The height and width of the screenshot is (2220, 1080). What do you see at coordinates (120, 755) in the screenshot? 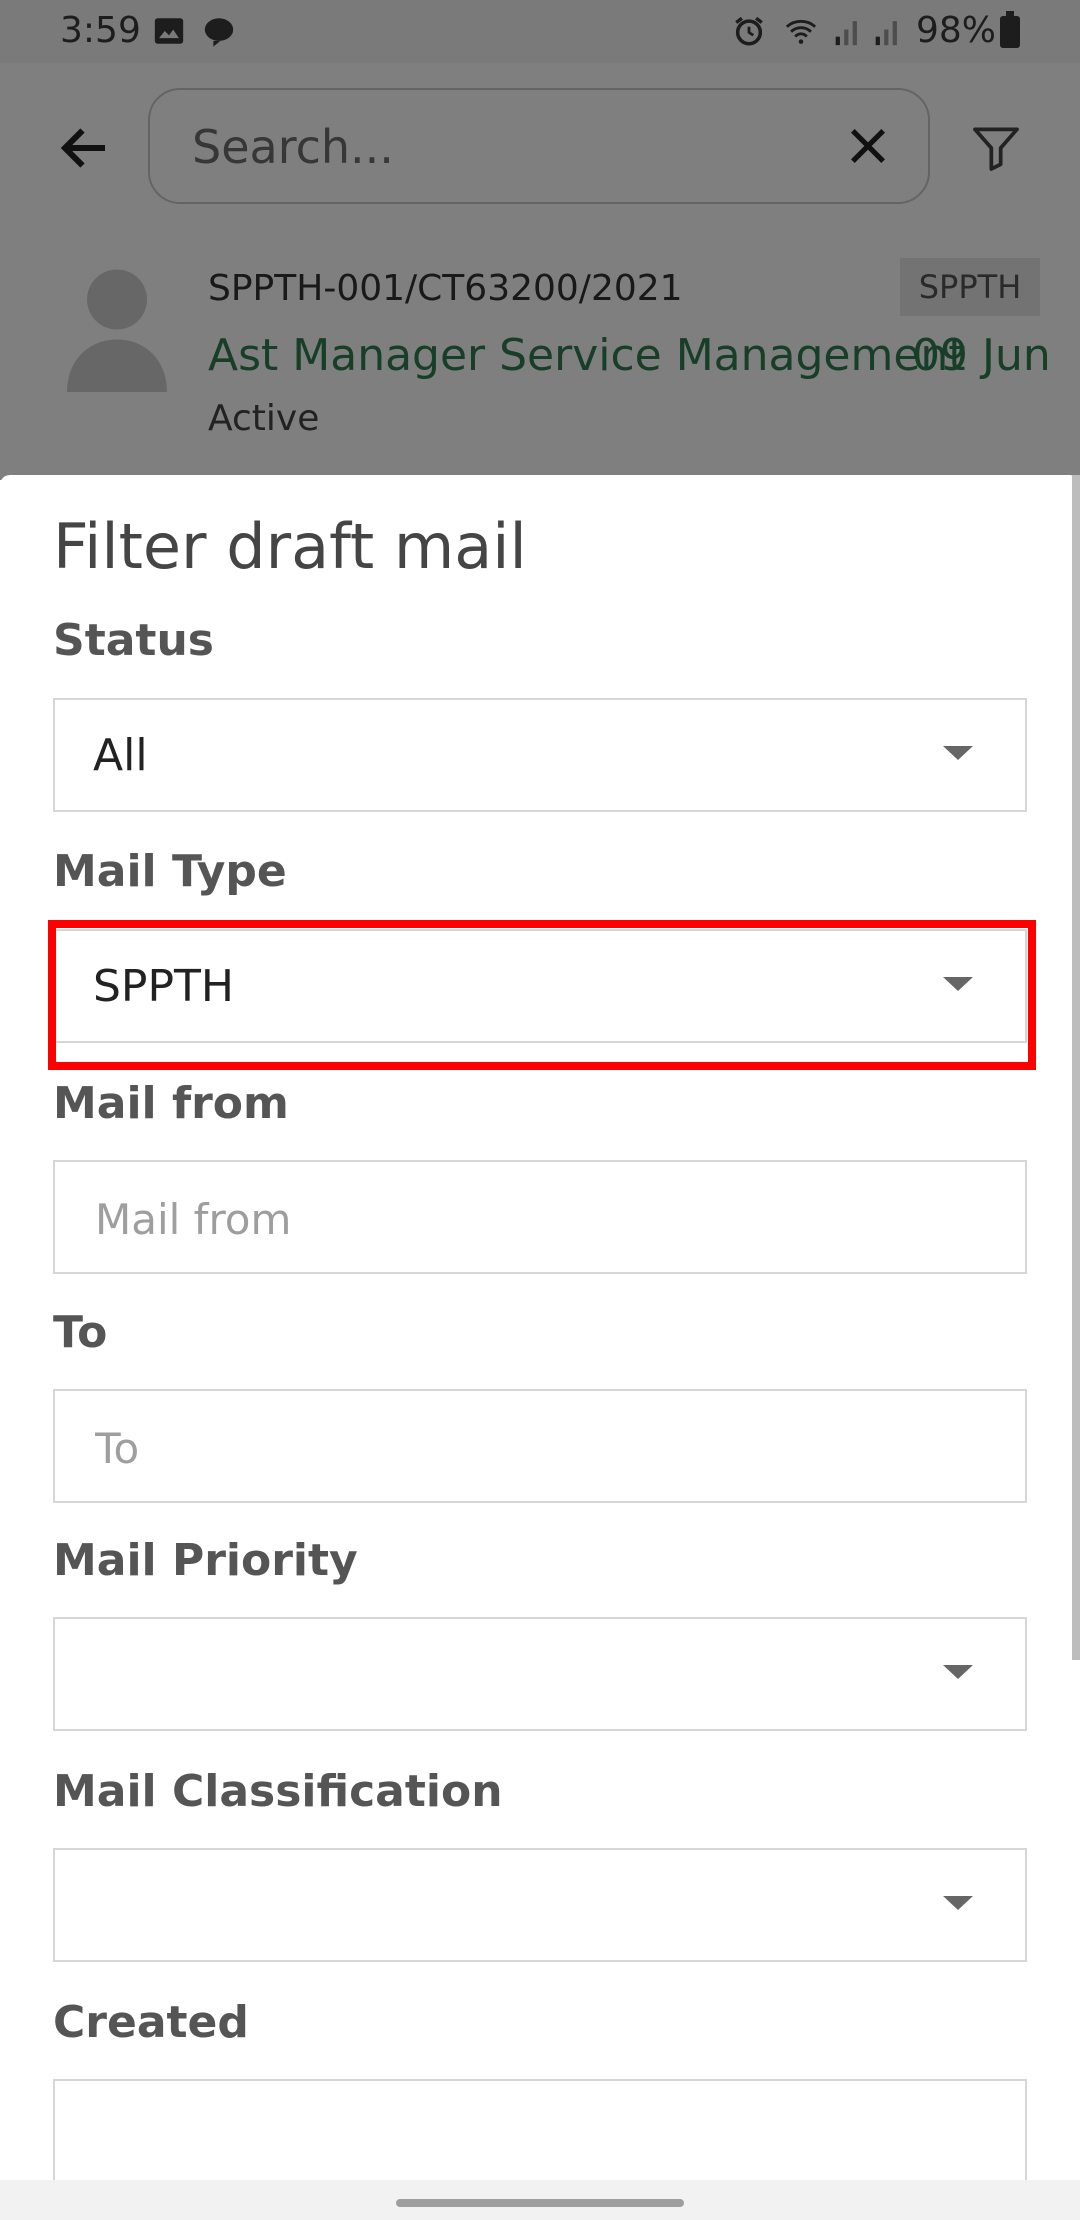
I see `status-value: All` at bounding box center [120, 755].